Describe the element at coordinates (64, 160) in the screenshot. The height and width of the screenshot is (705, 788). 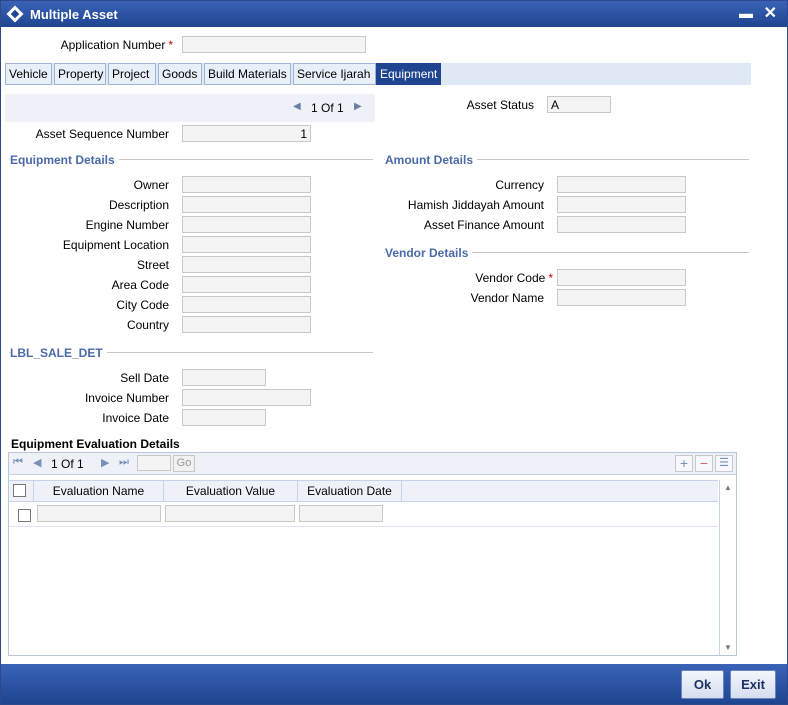
I see `equipment-details-heading: Equipment Details` at that location.